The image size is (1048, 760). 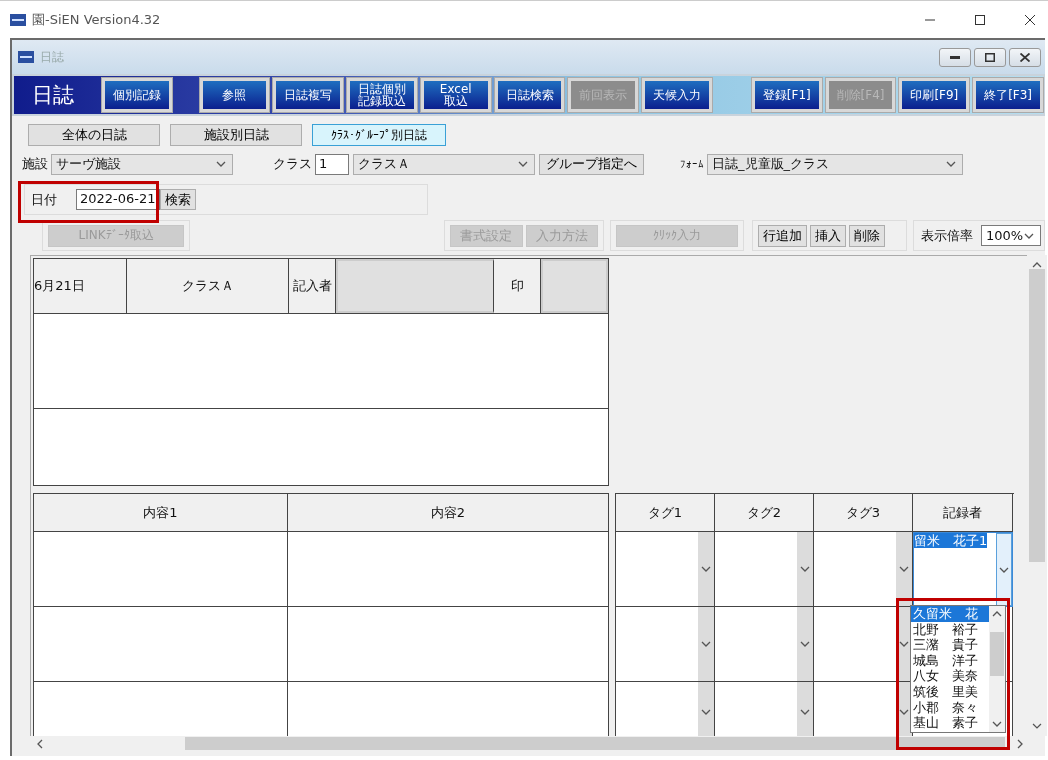 I want to click on list-item: 基山 素子, so click(x=950, y=723).